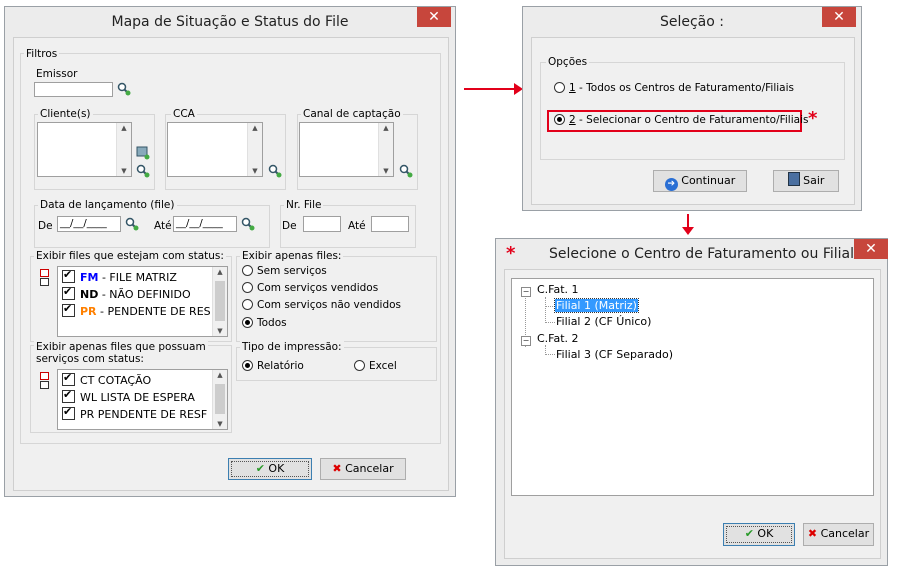 The width and height of the screenshot is (900, 572). I want to click on radio-relatorio: Relatório, so click(273, 366).